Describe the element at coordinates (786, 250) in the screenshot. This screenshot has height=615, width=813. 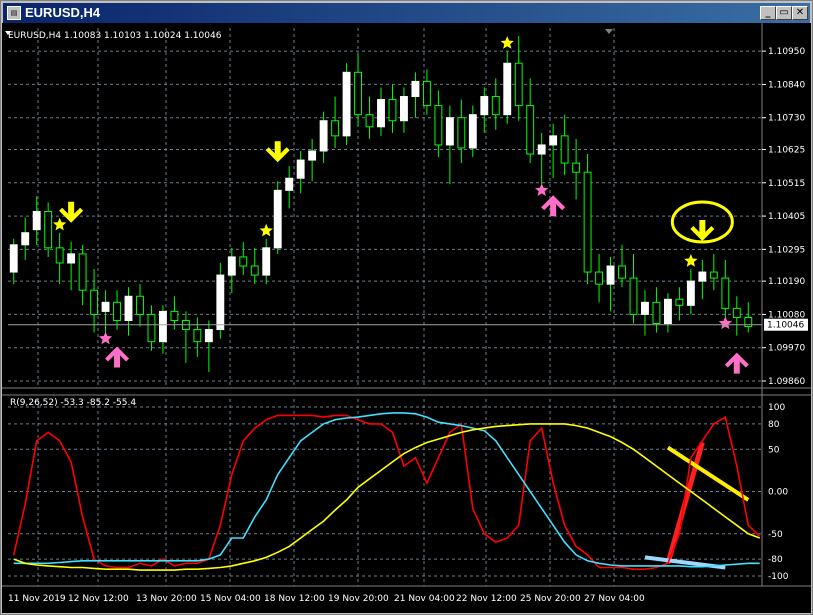
I see `price-tick-label: 1.10295` at that location.